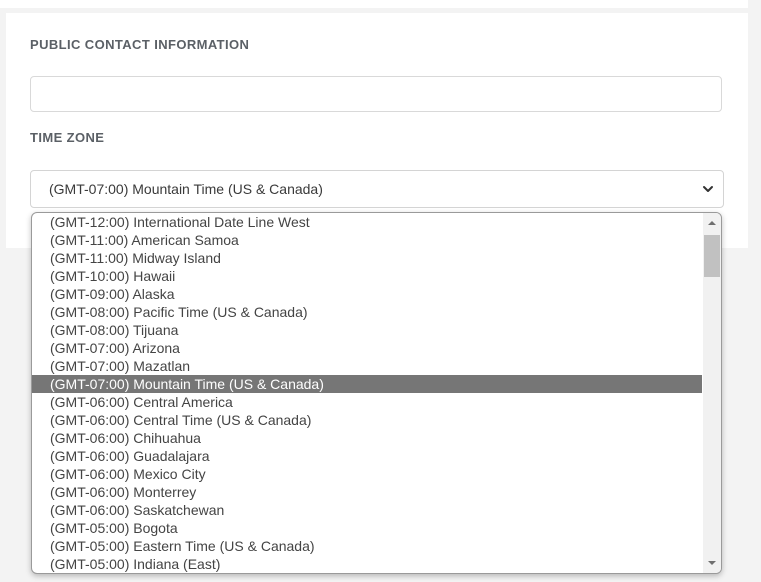 The width and height of the screenshot is (761, 582). What do you see at coordinates (708, 189) in the screenshot?
I see `chevron-down-icon` at bounding box center [708, 189].